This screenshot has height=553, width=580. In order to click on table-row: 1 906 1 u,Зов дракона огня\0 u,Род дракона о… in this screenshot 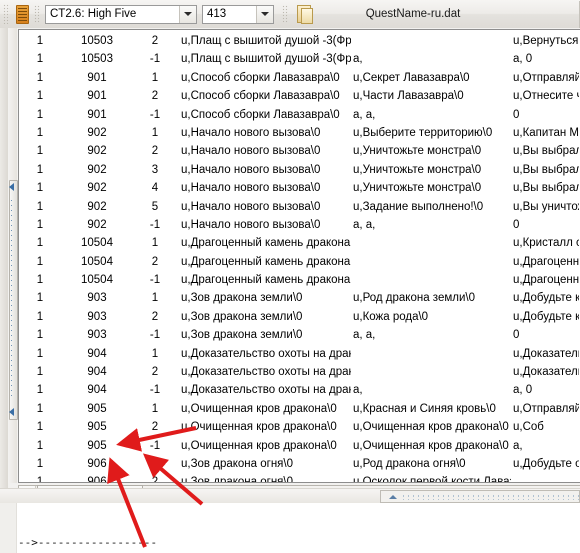, I will do `click(299, 464)`.